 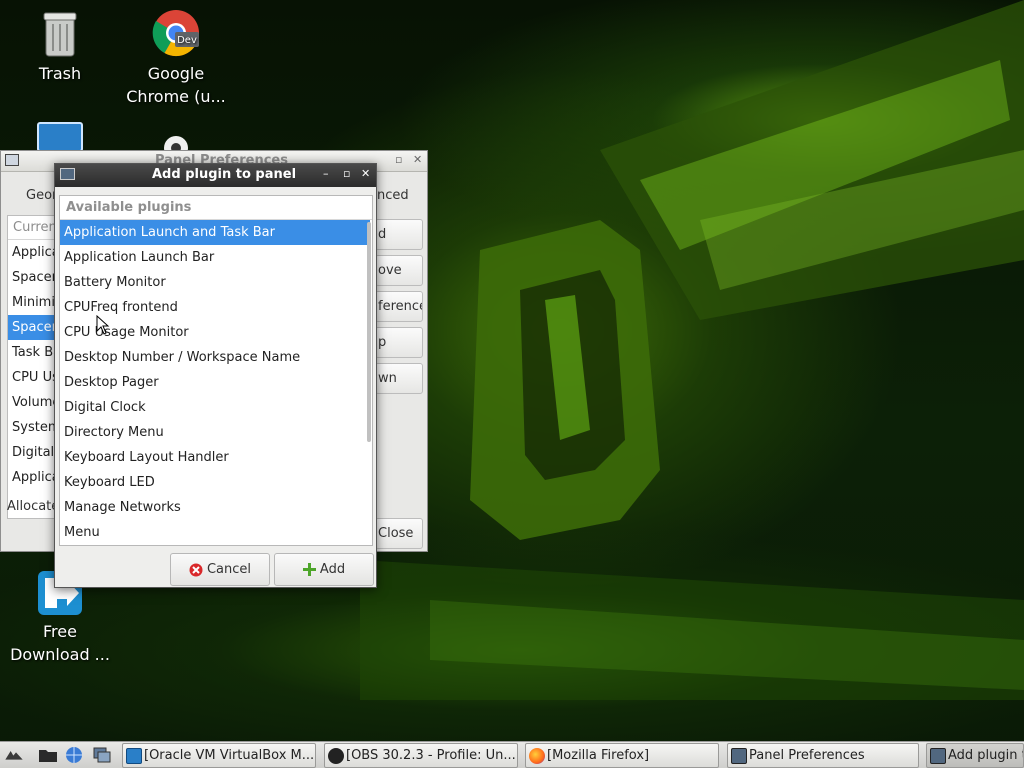 What do you see at coordinates (60, 34) in the screenshot?
I see `trash-icon` at bounding box center [60, 34].